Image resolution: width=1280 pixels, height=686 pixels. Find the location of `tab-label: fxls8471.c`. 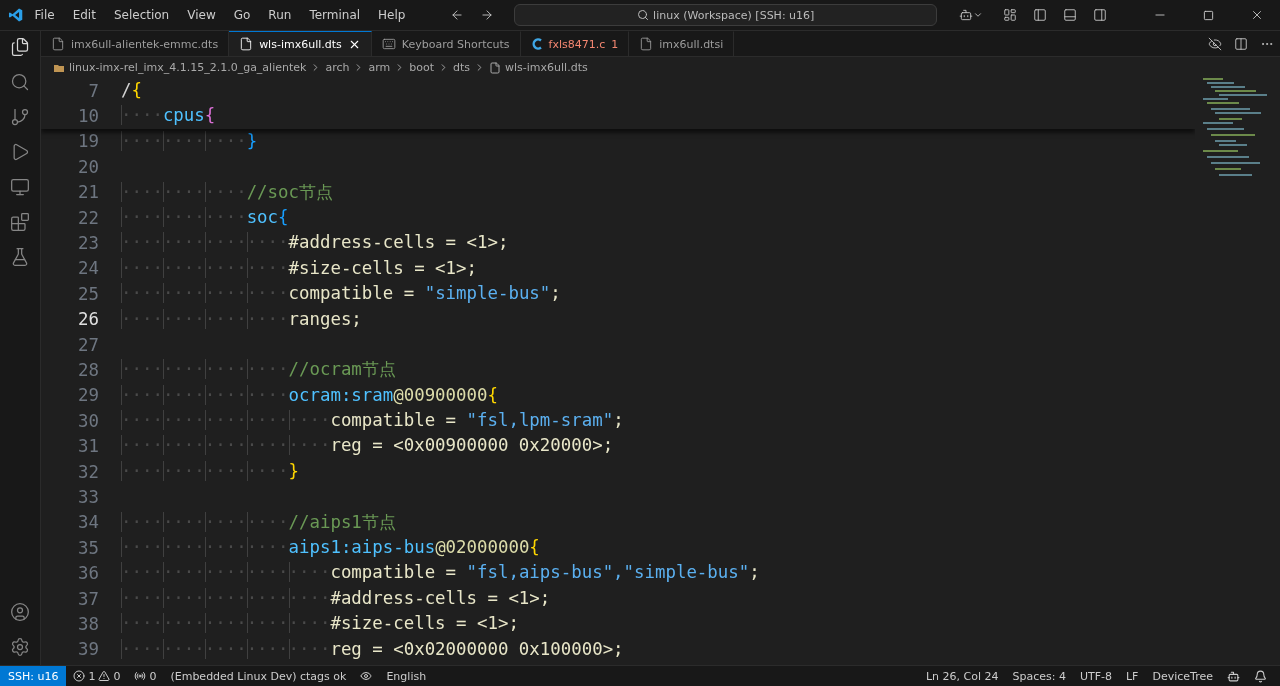

tab-label: fxls8471.c is located at coordinates (577, 44).